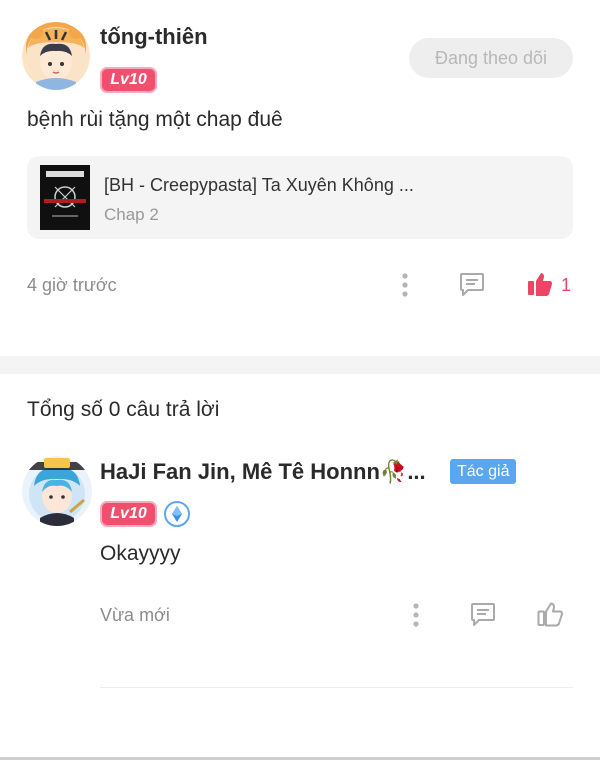 This screenshot has height=760, width=600. I want to click on reply-time: Vừa mới, so click(135, 615).